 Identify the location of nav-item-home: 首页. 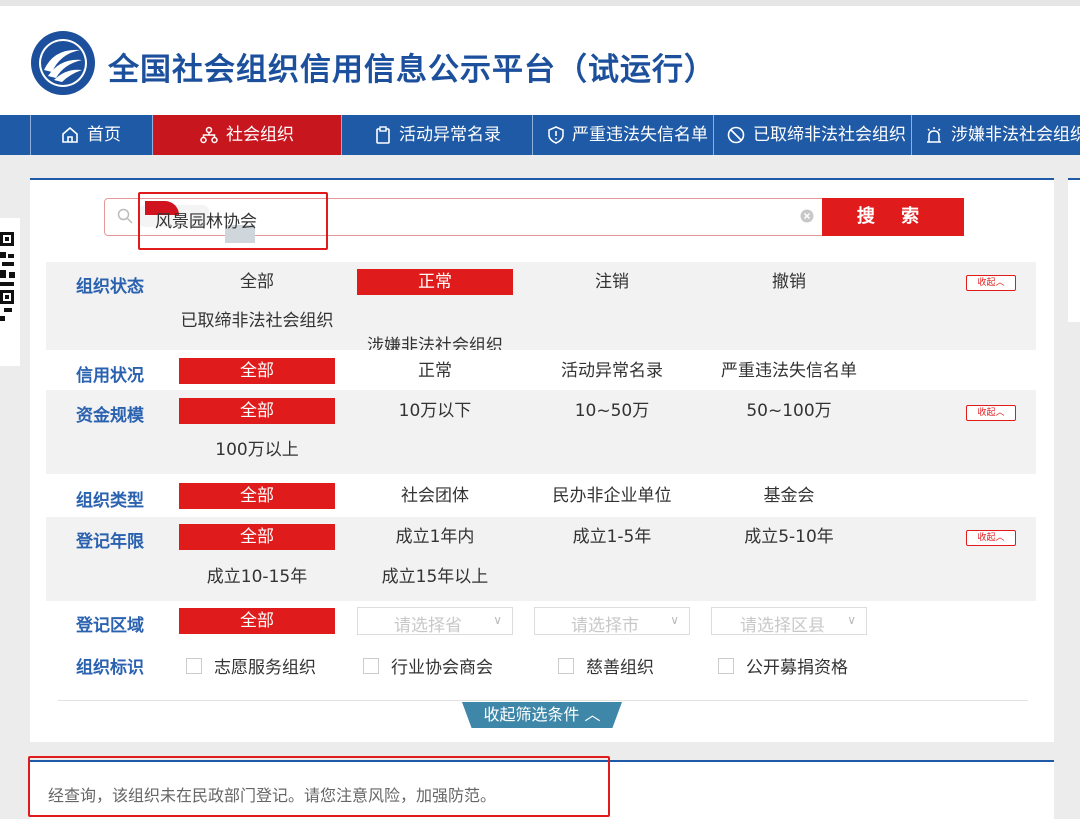
(91, 135).